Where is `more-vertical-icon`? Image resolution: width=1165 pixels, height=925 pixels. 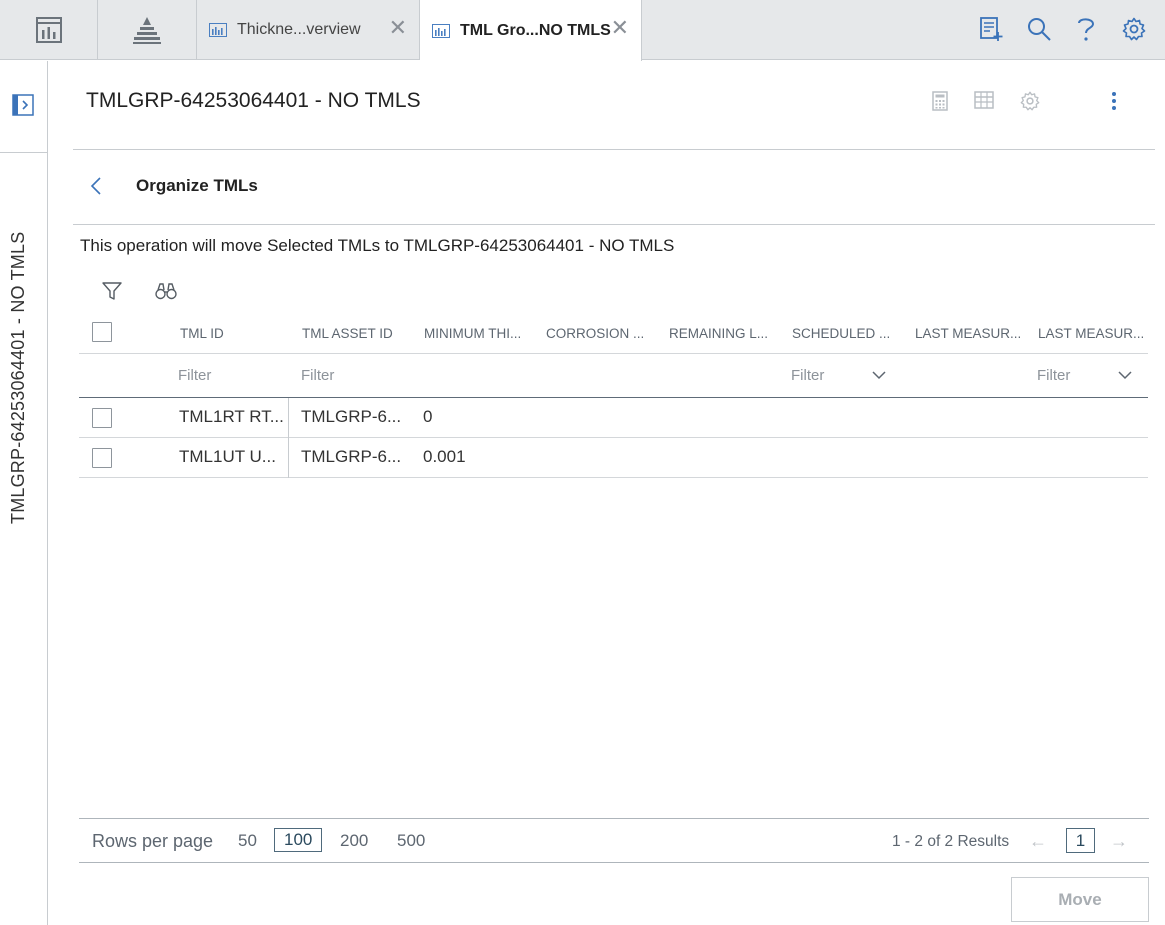 more-vertical-icon is located at coordinates (1114, 101).